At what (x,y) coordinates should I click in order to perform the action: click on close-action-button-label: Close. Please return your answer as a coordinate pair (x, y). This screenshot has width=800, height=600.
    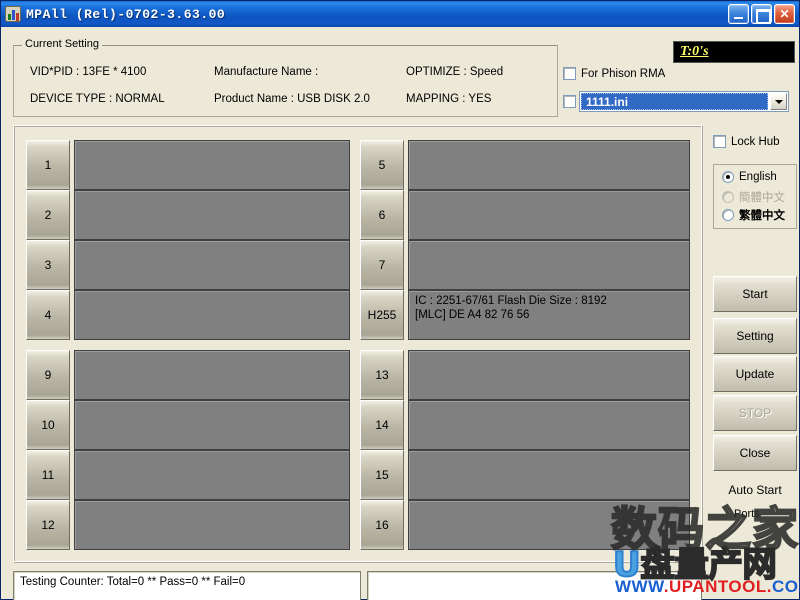
    Looking at the image, I should click on (755, 453).